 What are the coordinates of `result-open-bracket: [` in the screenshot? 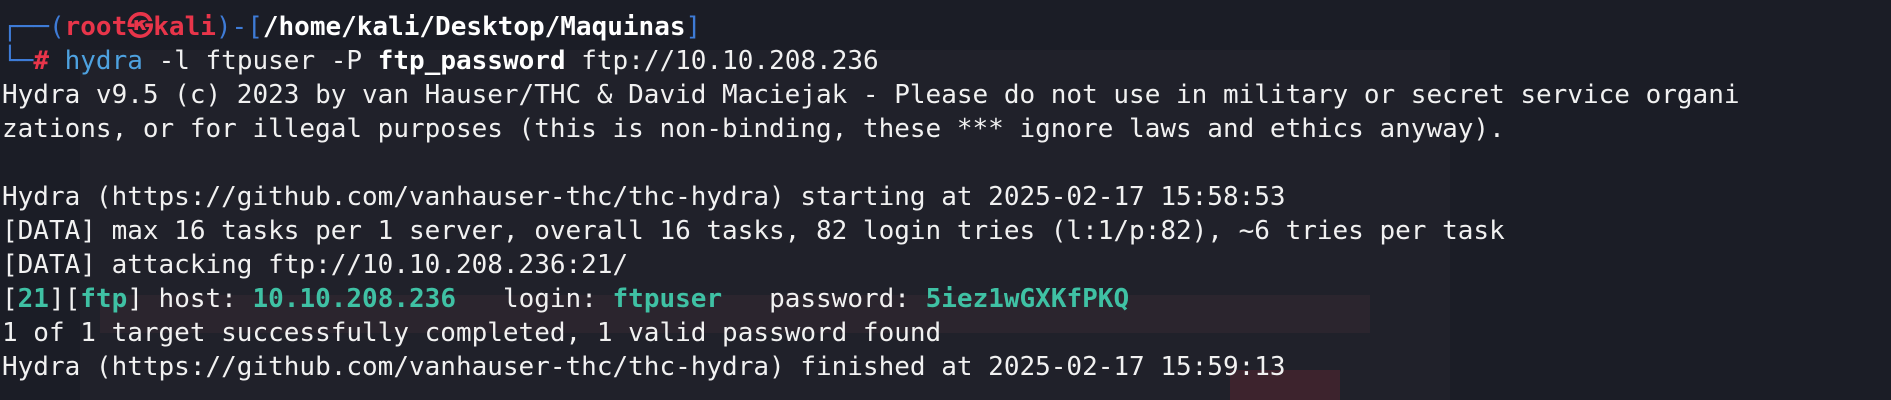 It's located at (10, 299).